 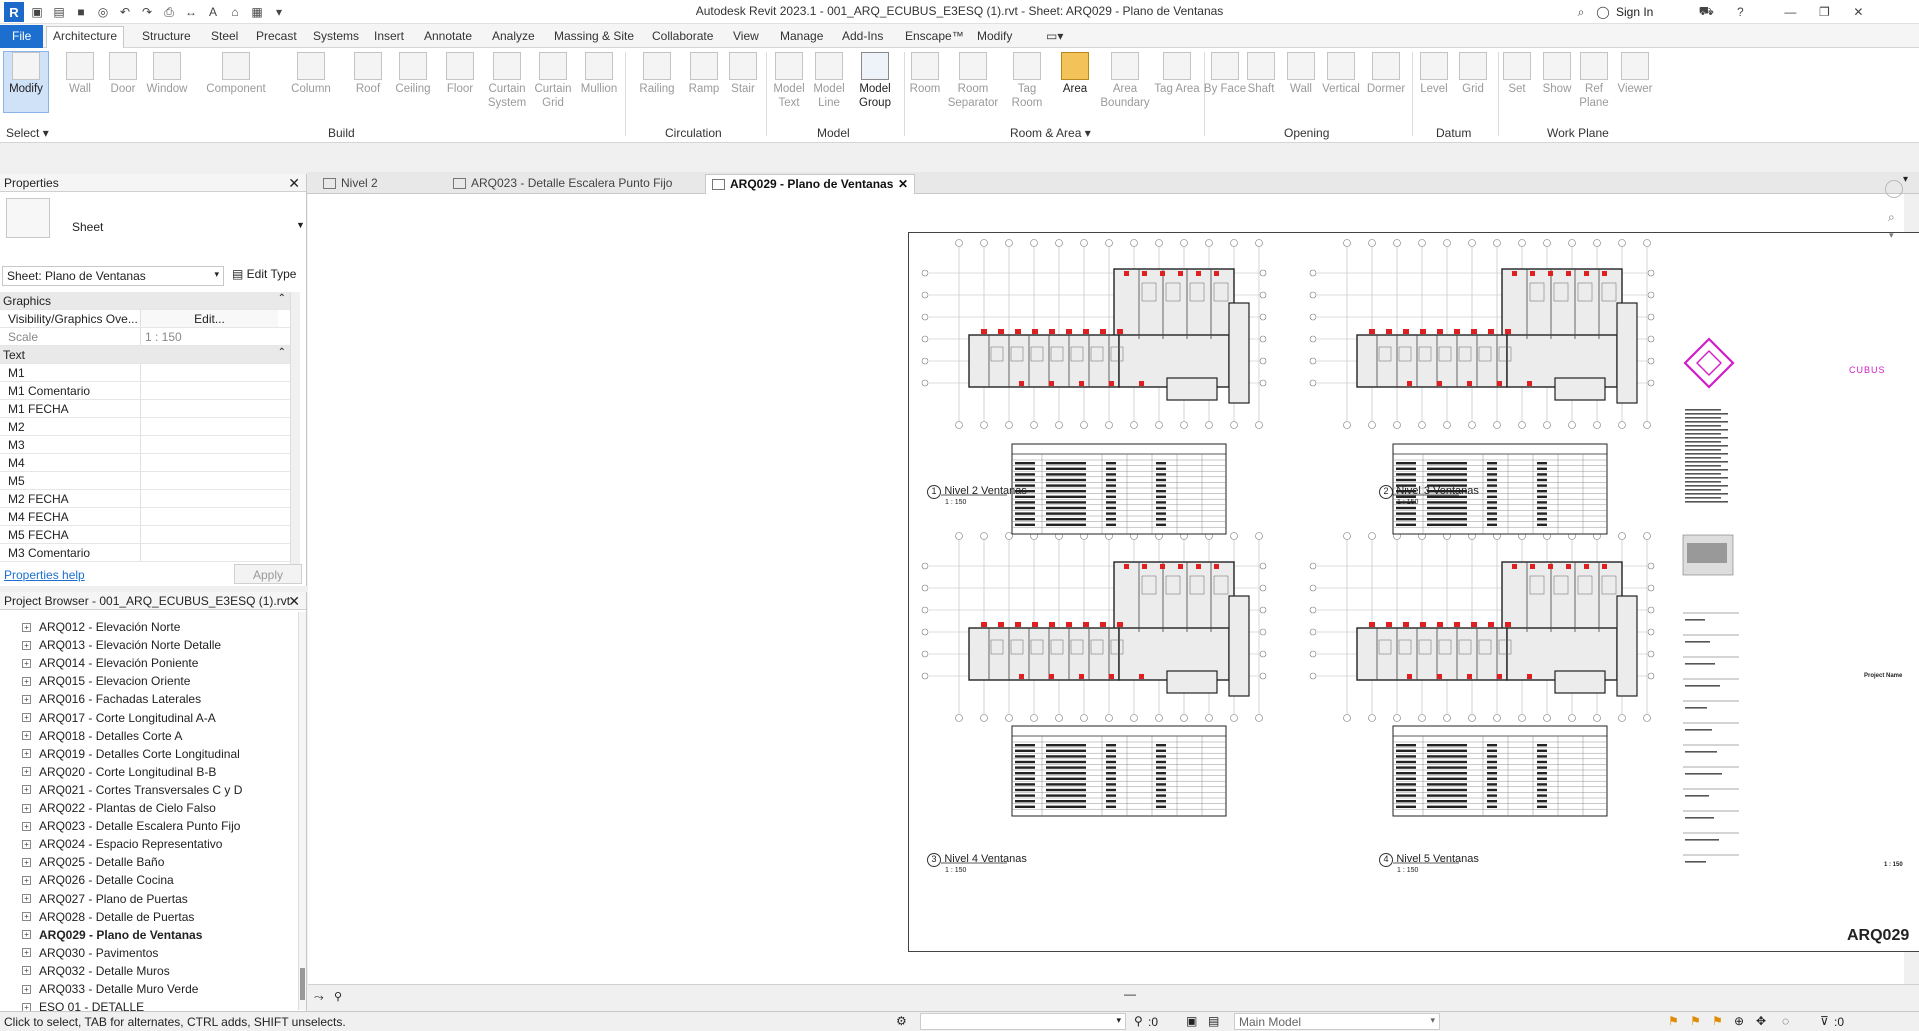 I want to click on help-icon: ?, so click(x=1740, y=12).